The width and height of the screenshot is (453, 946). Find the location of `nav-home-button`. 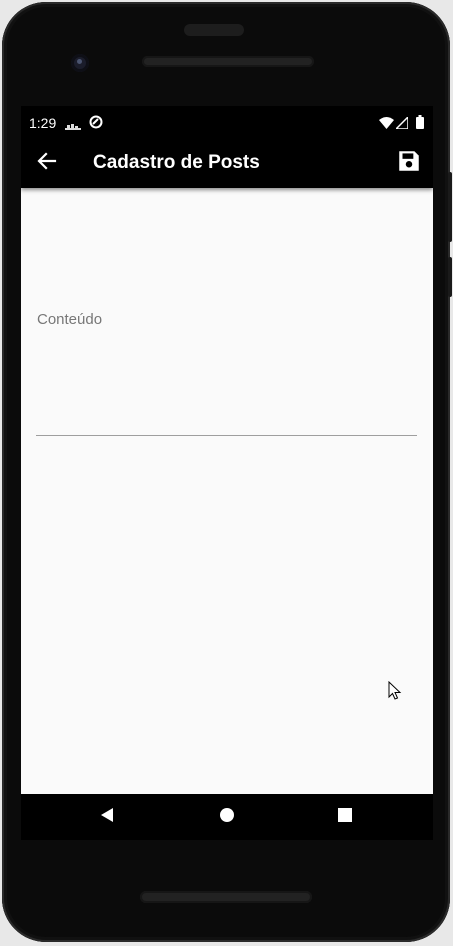

nav-home-button is located at coordinates (227, 817).